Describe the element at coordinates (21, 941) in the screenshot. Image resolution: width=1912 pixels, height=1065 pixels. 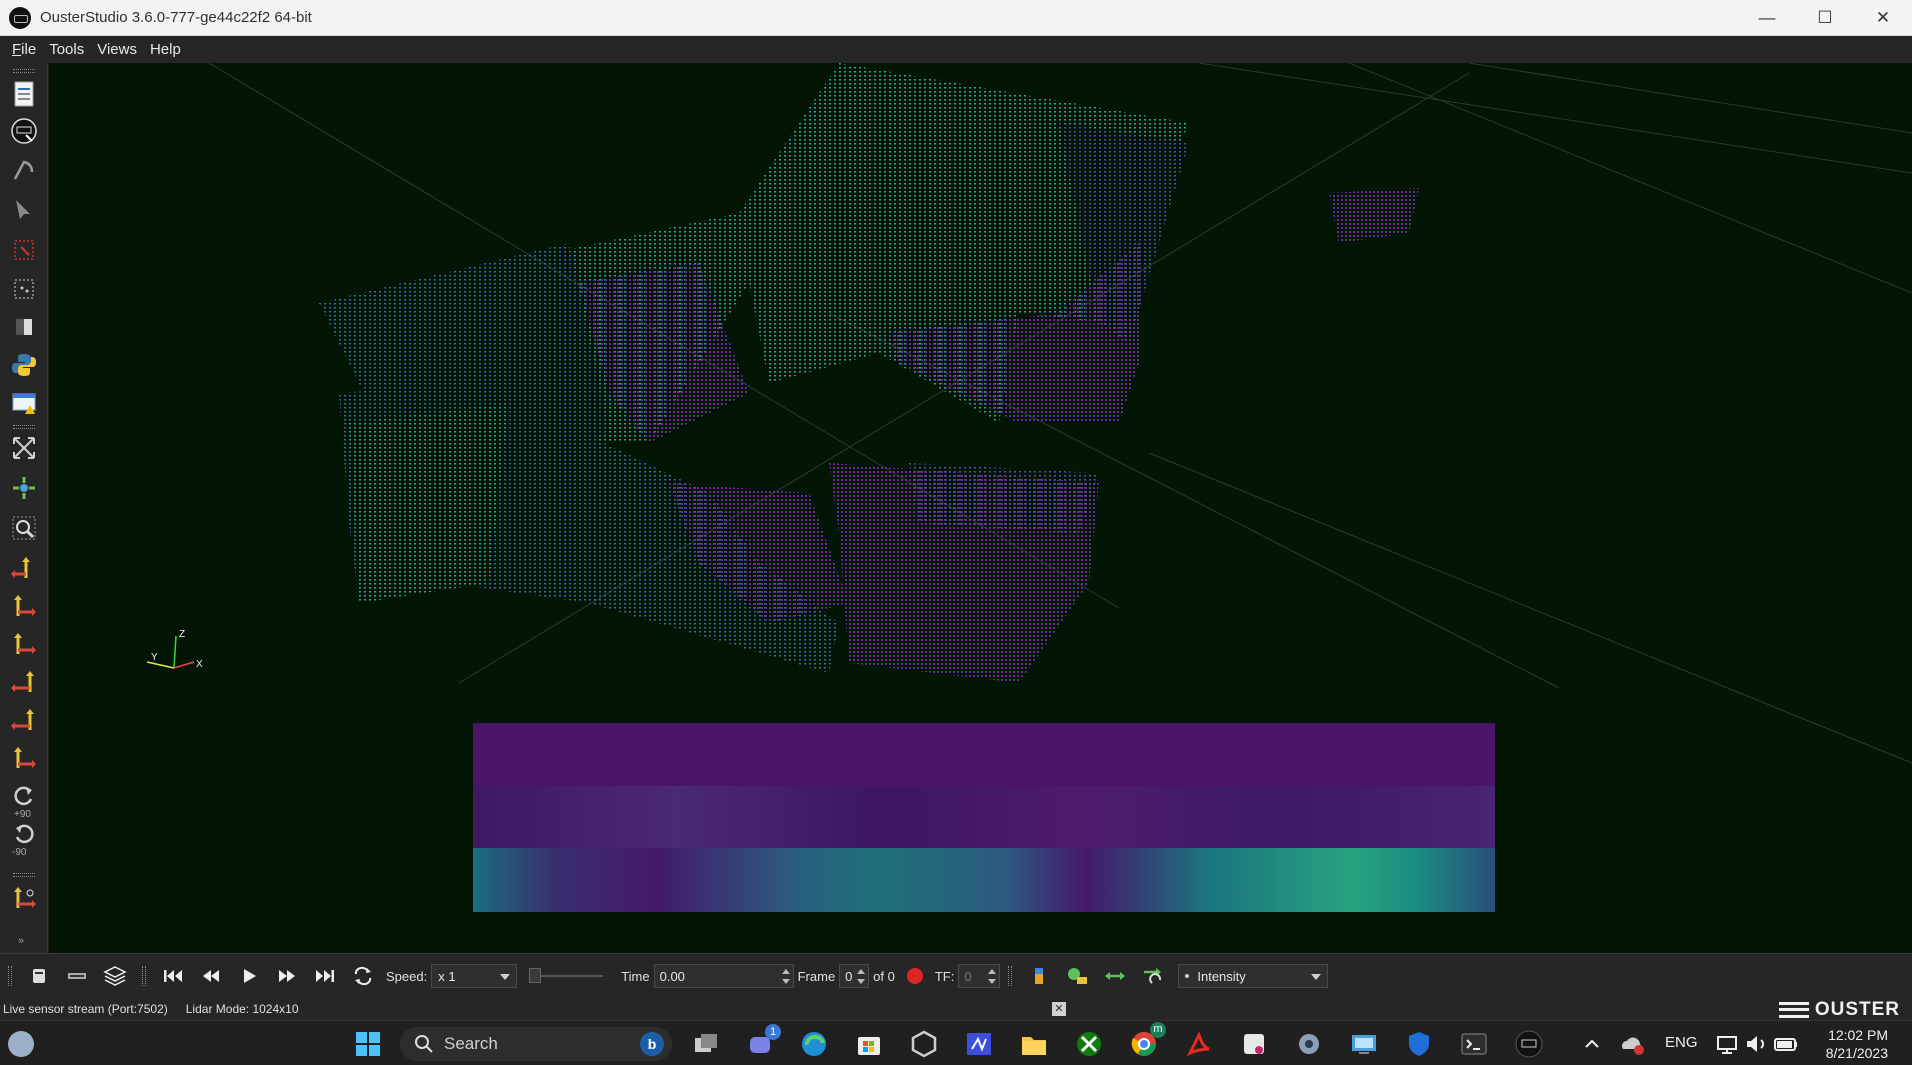
I see `toolbar-overflow-icon: »` at that location.